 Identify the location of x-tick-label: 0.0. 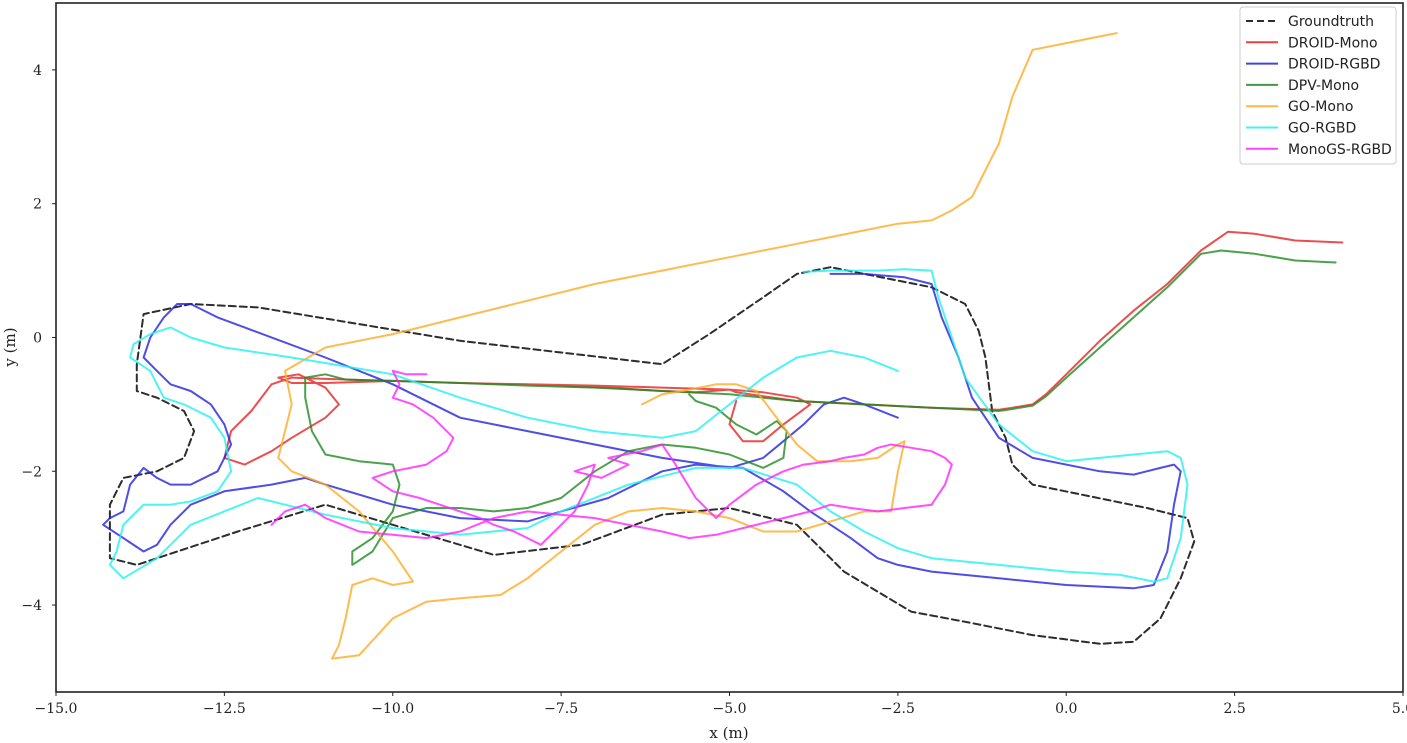
(1066, 709).